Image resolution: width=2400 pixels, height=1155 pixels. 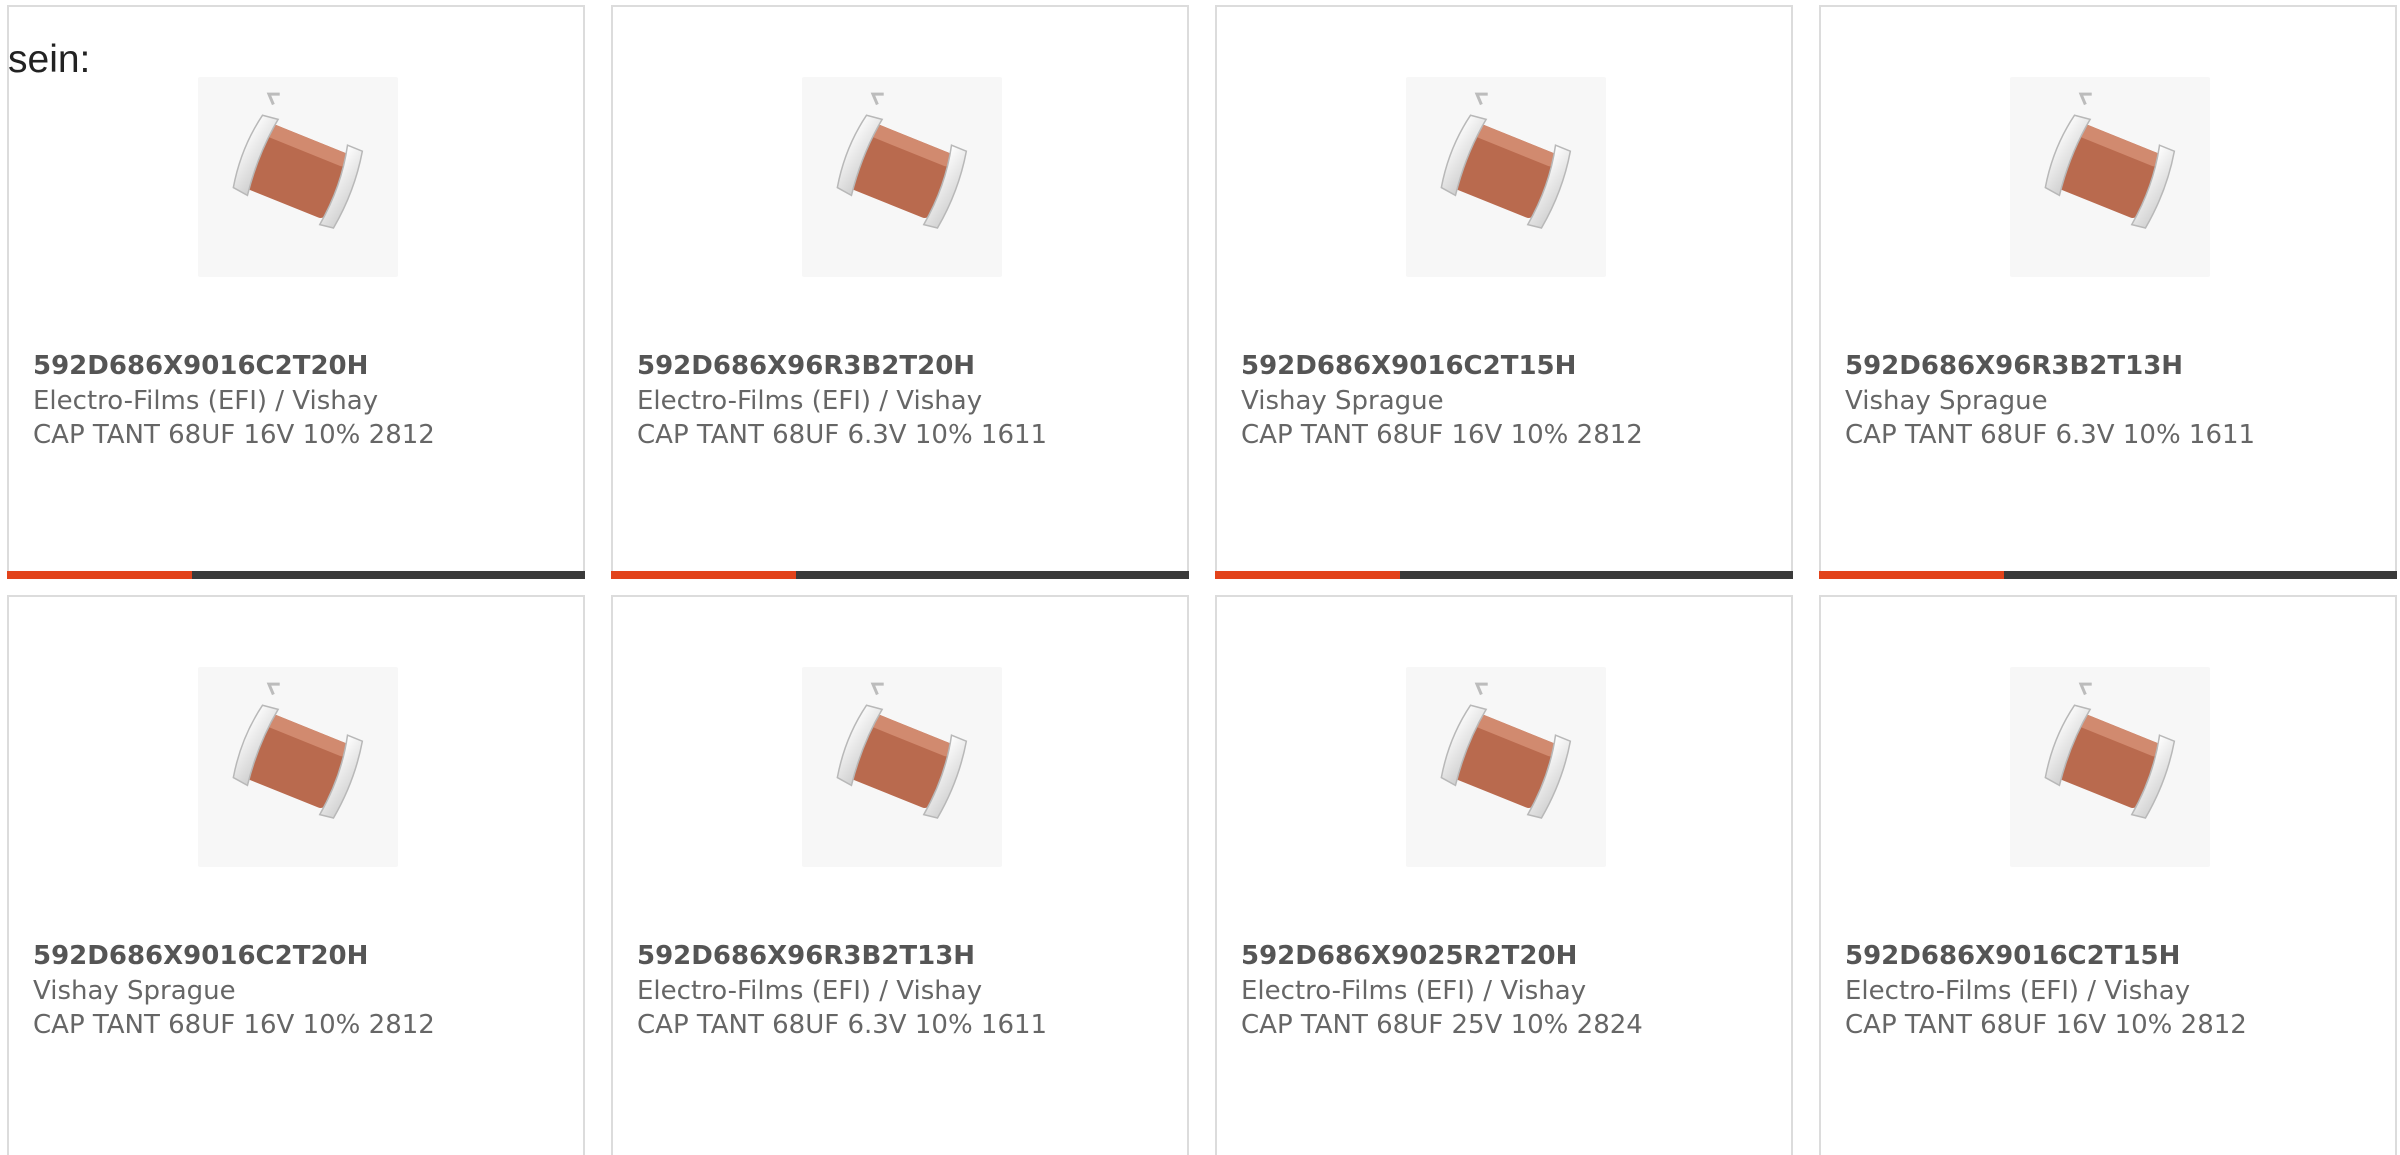 What do you see at coordinates (1442, 1025) in the screenshot?
I see `description: CAP TANT 68UF 25V 10% 2824` at bounding box center [1442, 1025].